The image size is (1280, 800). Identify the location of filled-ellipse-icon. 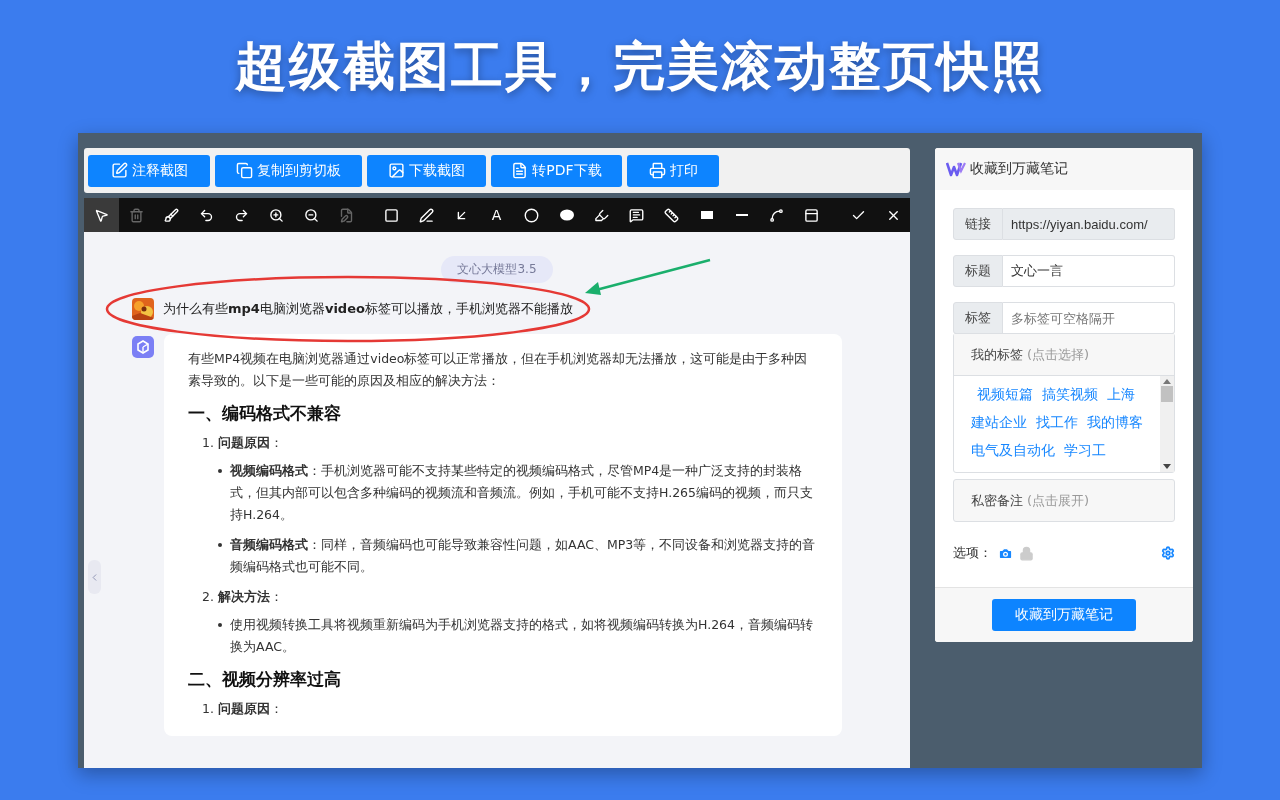
(566, 215).